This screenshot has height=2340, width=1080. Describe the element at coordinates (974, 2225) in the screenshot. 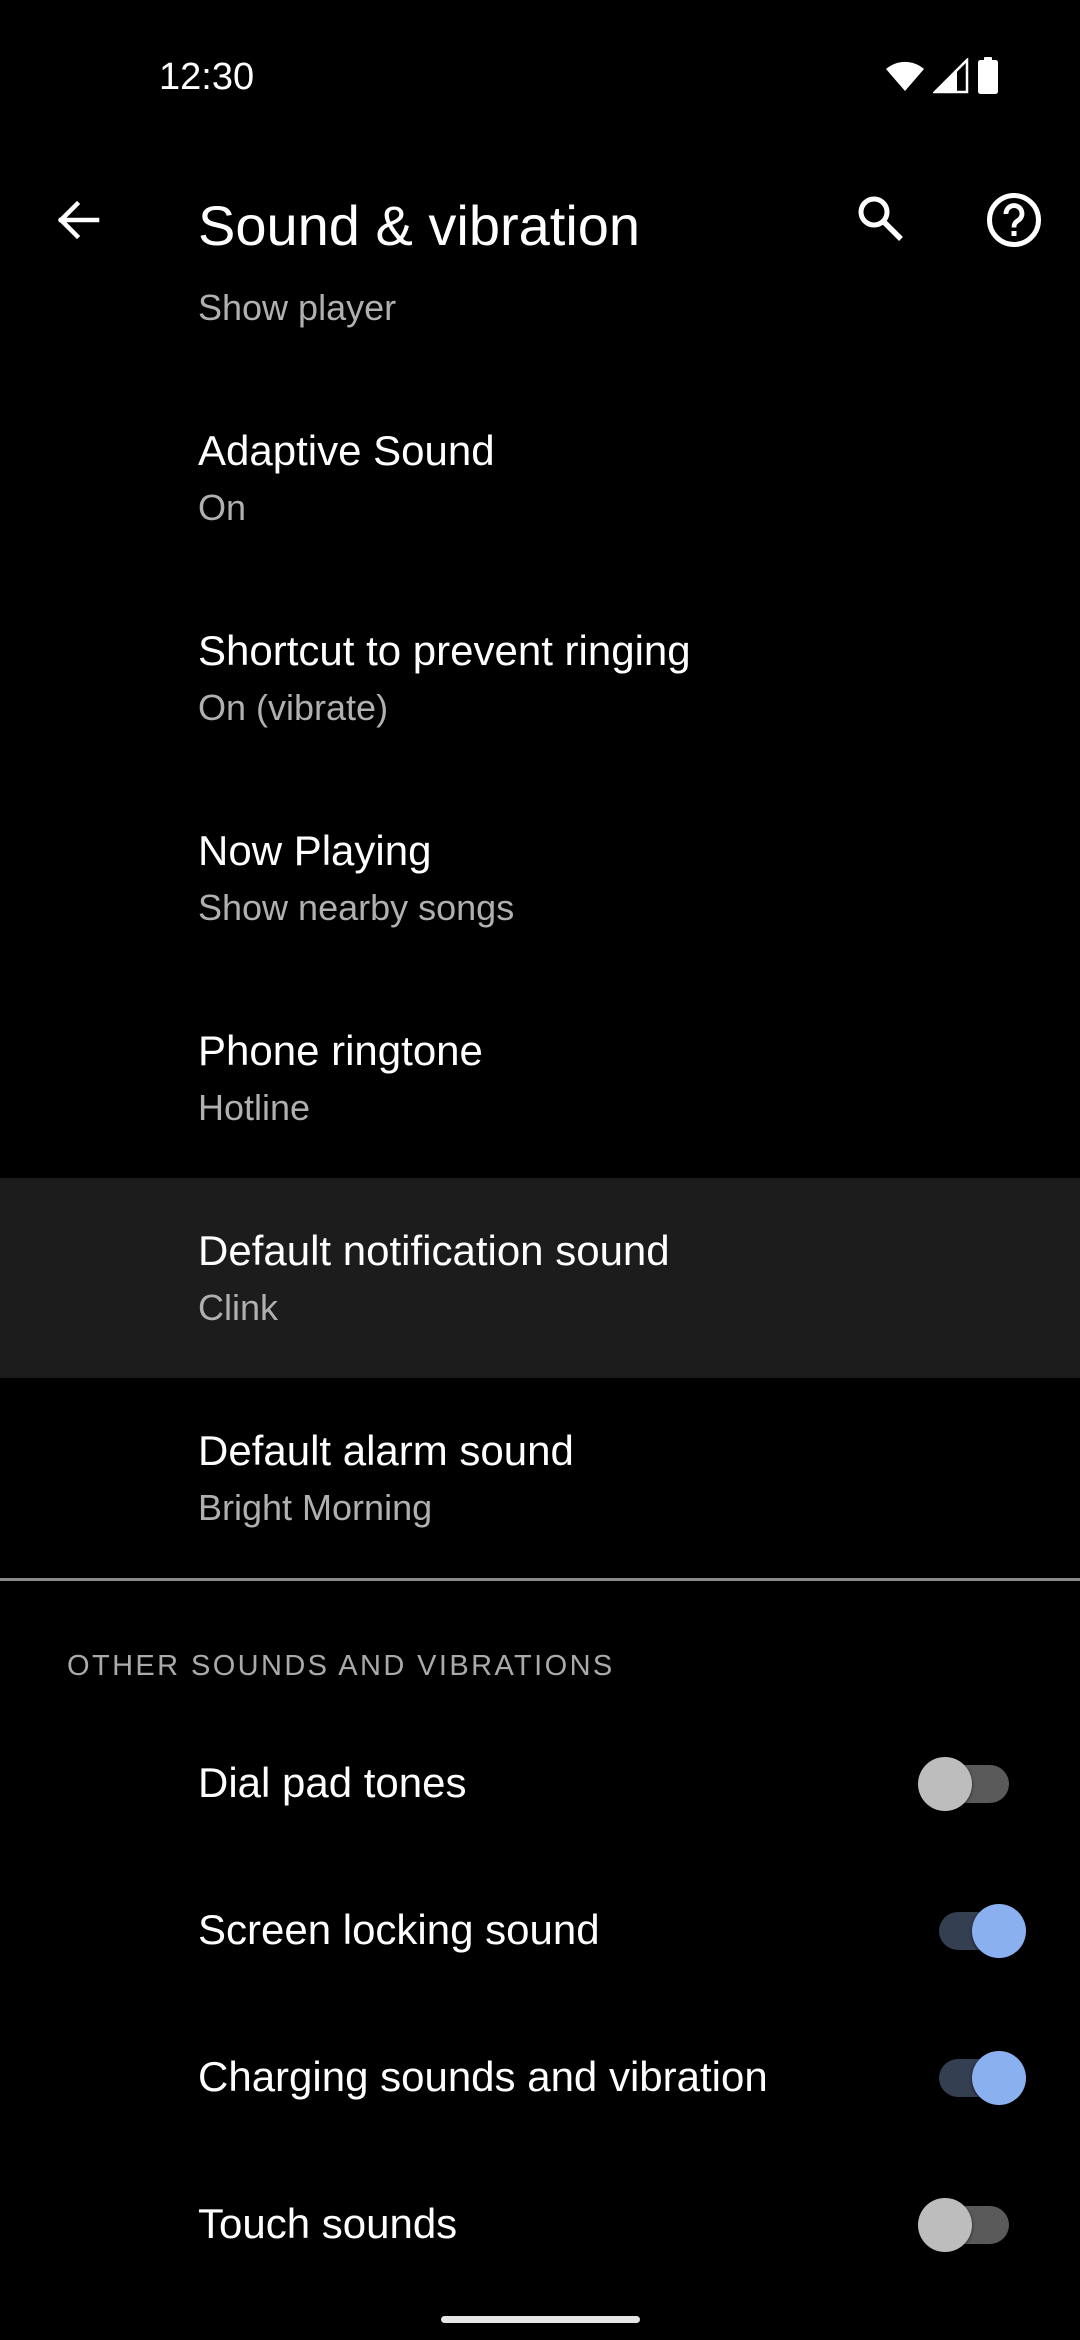

I see `touch-sounds-switch` at that location.